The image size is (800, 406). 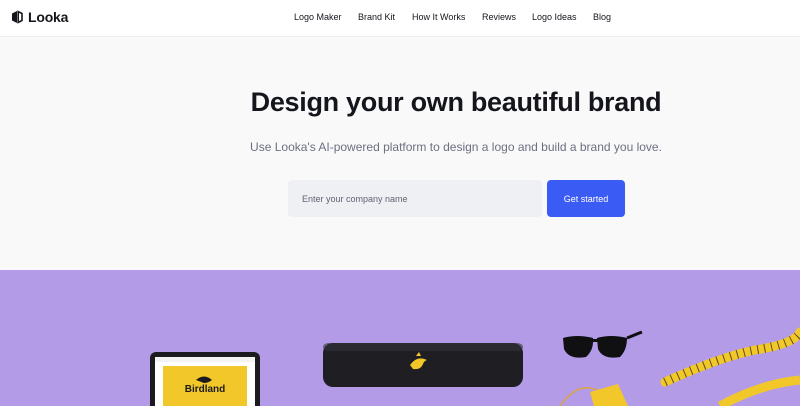 What do you see at coordinates (499, 17) in the screenshot?
I see `nav-item-reviews: Reviews` at bounding box center [499, 17].